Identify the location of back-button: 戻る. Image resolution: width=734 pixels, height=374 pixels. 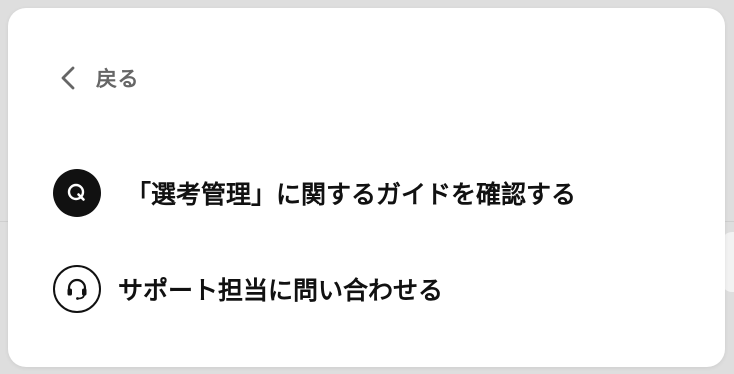
(98, 78).